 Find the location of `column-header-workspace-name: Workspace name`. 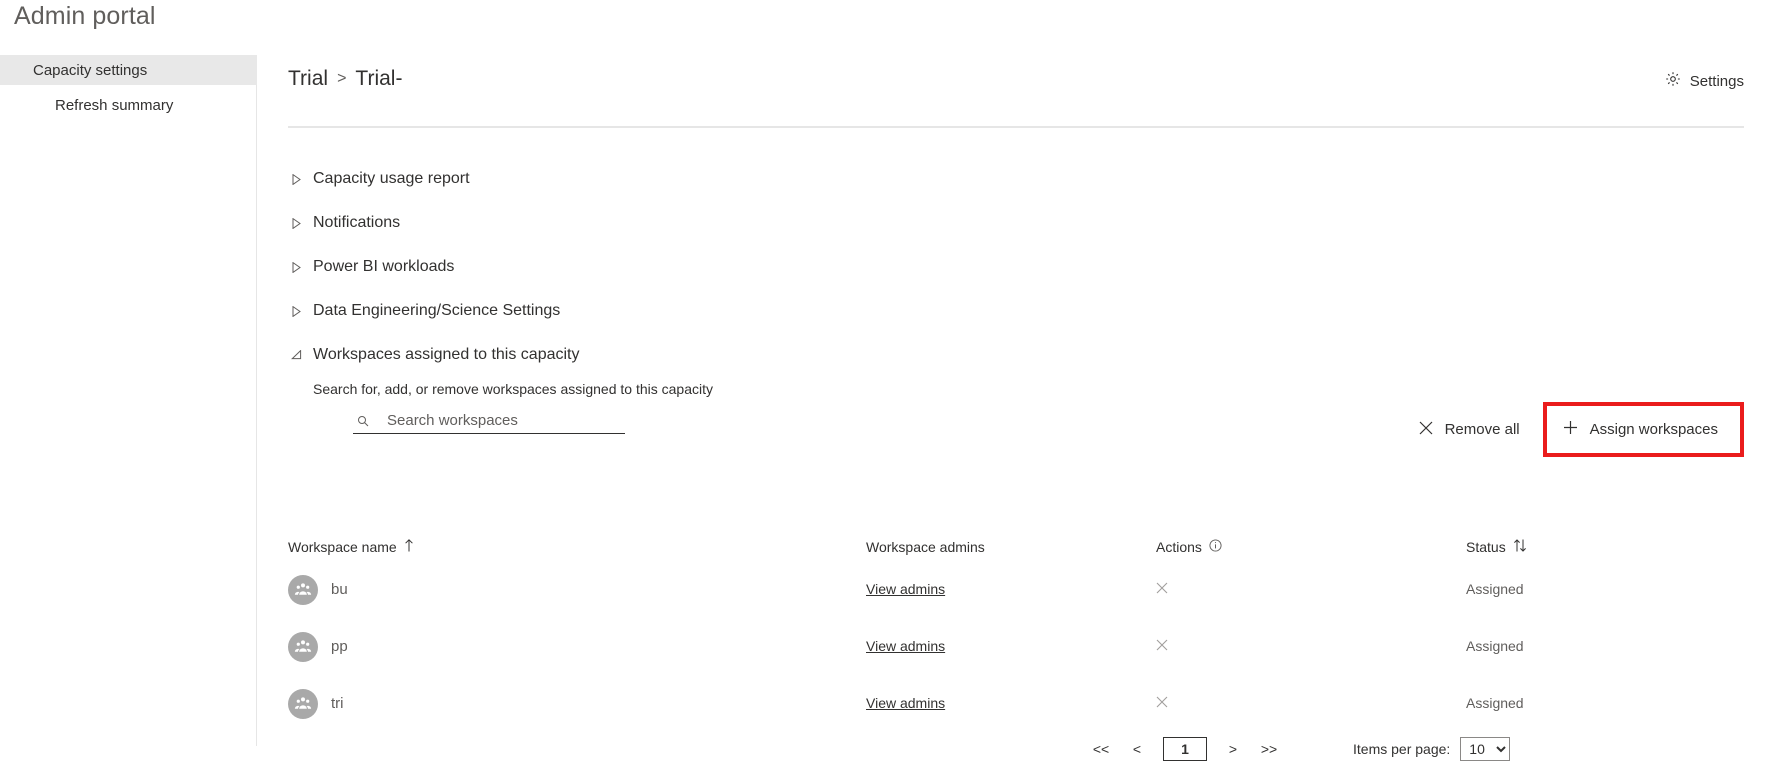

column-header-workspace-name: Workspace name is located at coordinates (351, 547).